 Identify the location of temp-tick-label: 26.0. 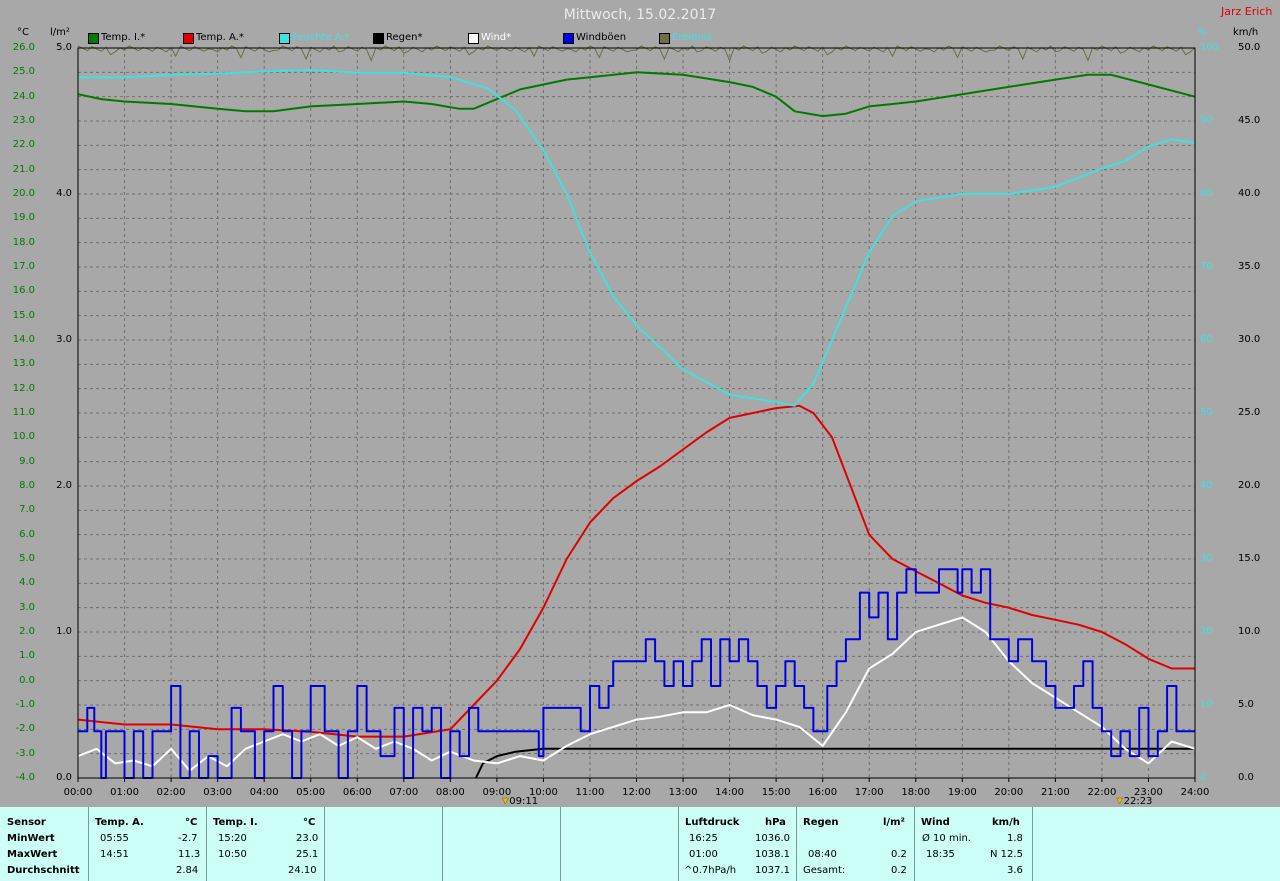
(23, 47).